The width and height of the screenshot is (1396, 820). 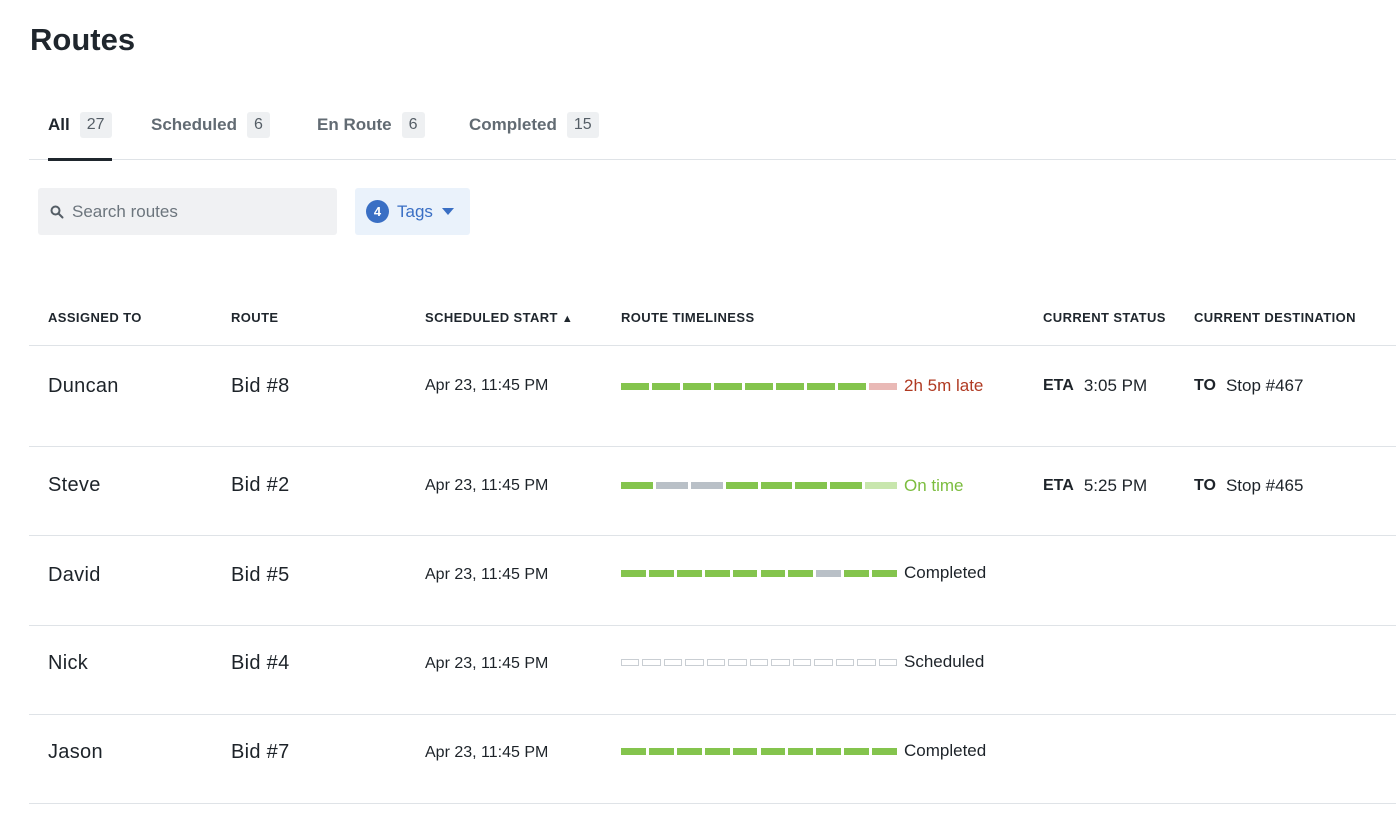 What do you see at coordinates (1275, 317) in the screenshot?
I see `column-header-current-destination: CURRENT DESTINATION` at bounding box center [1275, 317].